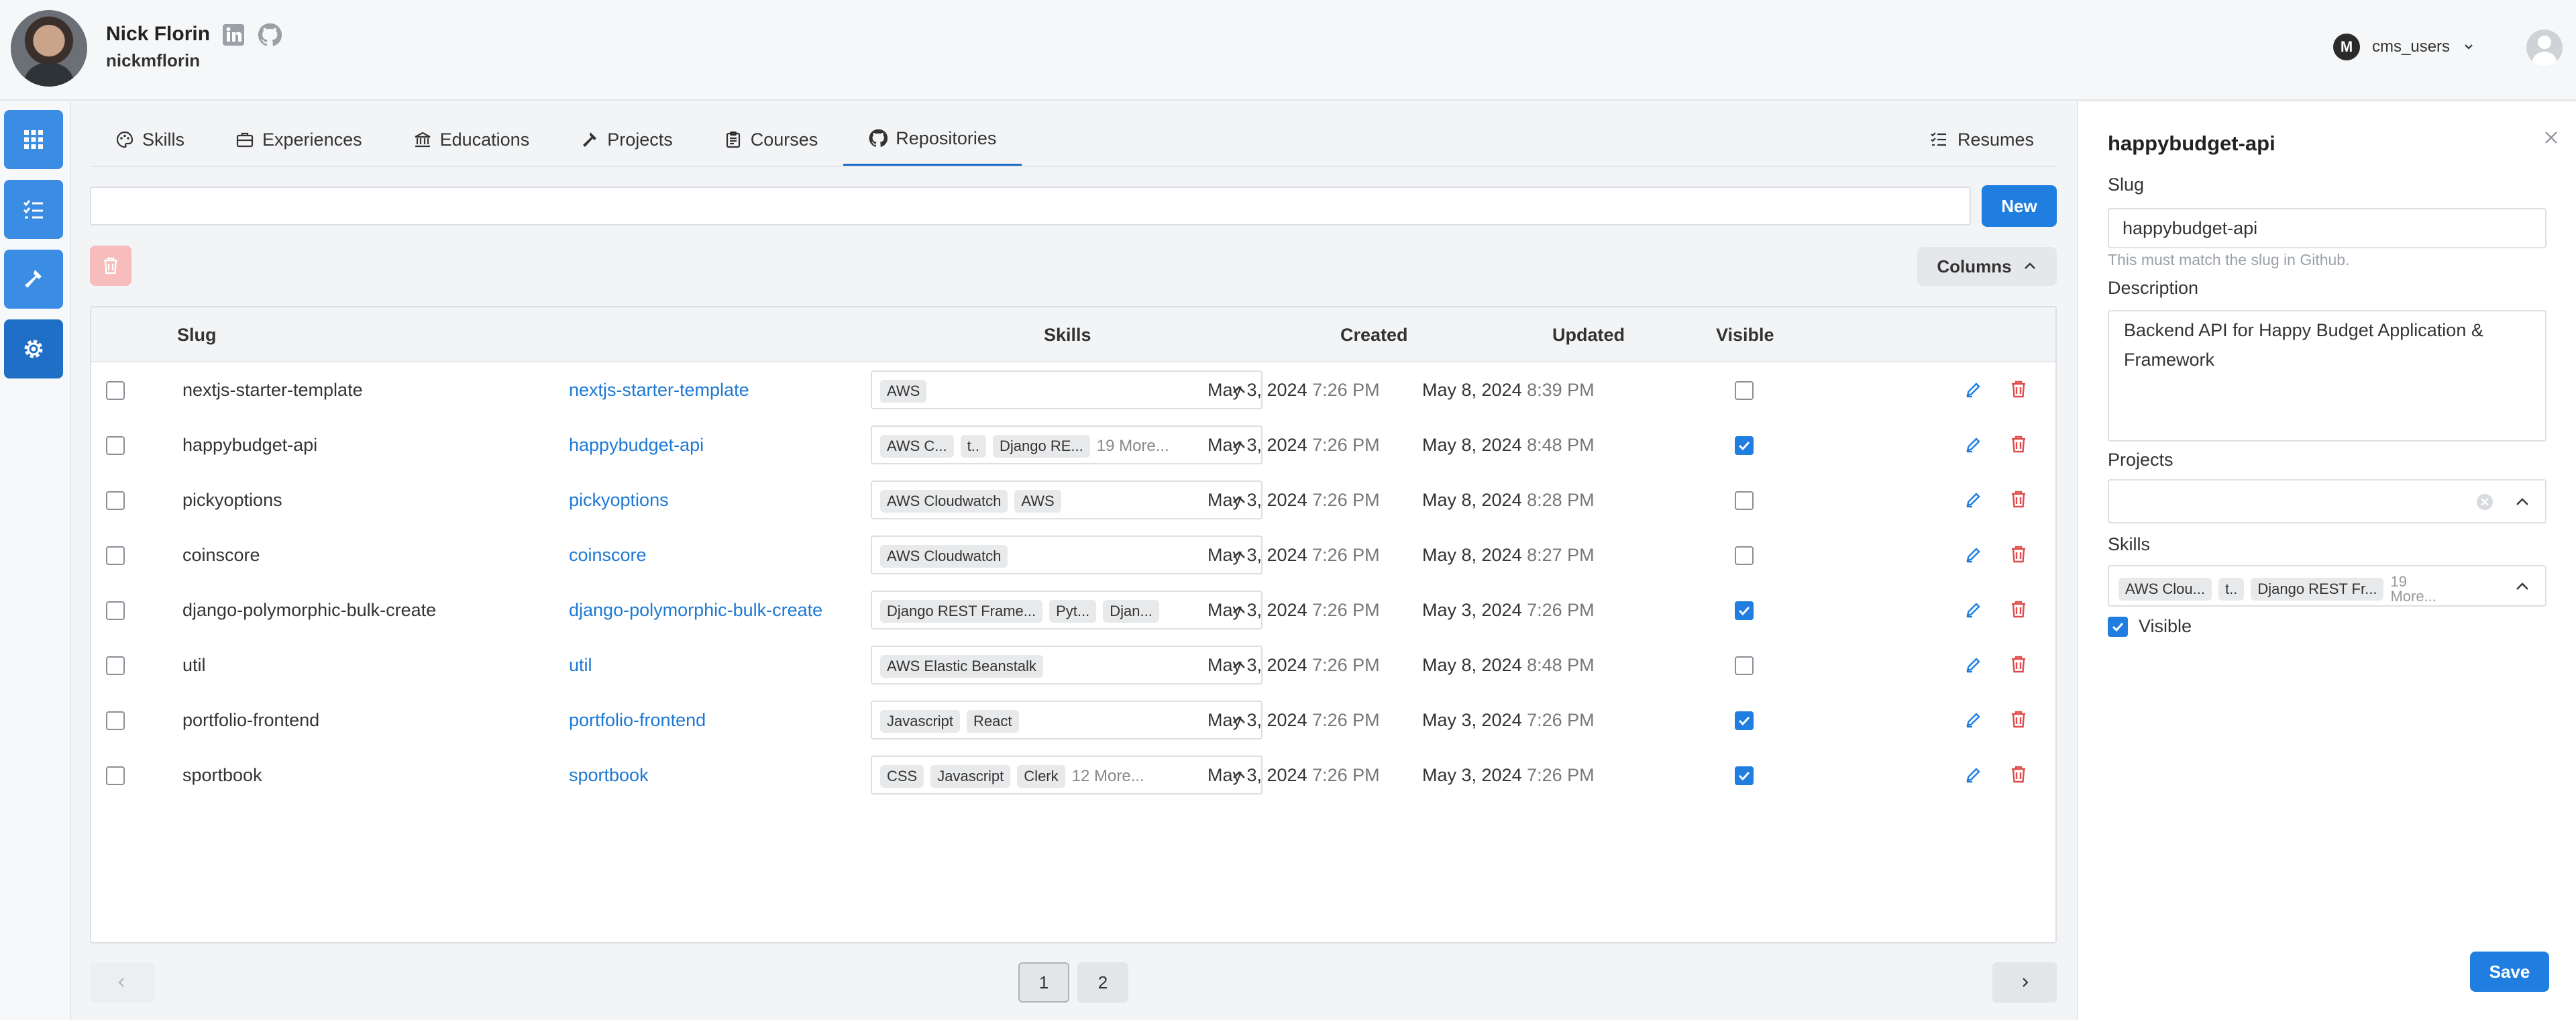 This screenshot has height=1020, width=2576. What do you see at coordinates (33, 279) in the screenshot?
I see `sidebar-hammer-button` at bounding box center [33, 279].